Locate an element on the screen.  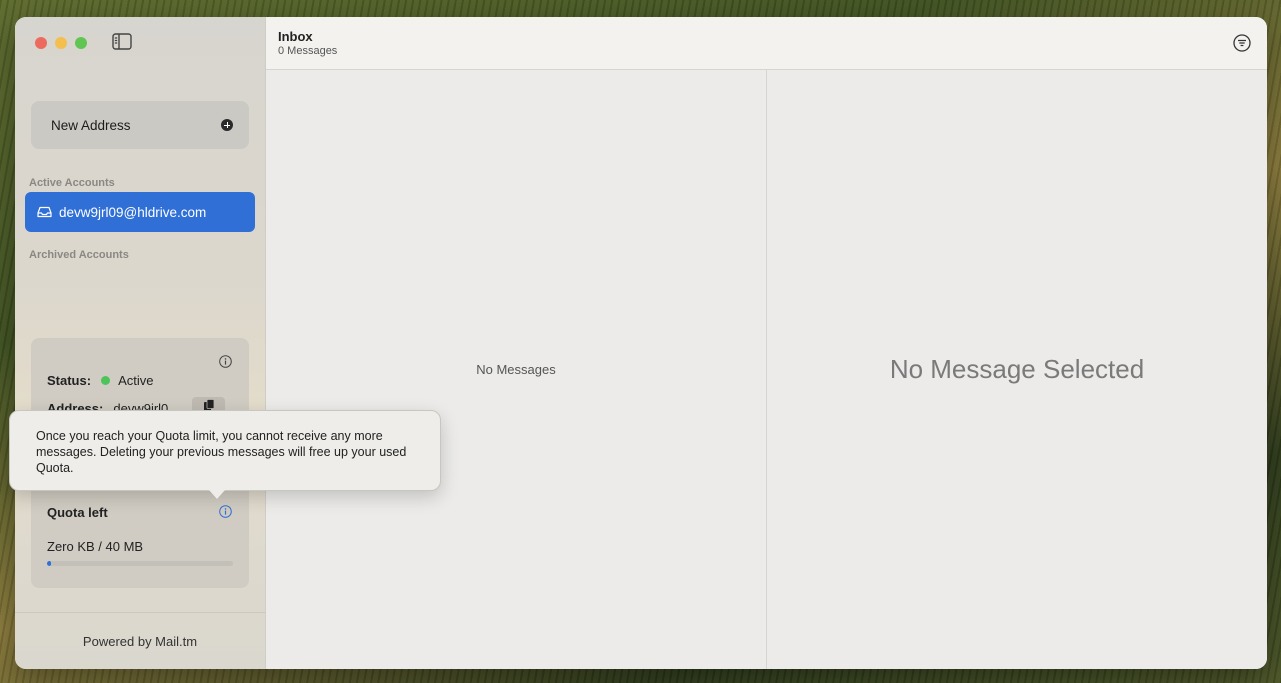
quota-heading: Quota left is located at coordinates (77, 512).